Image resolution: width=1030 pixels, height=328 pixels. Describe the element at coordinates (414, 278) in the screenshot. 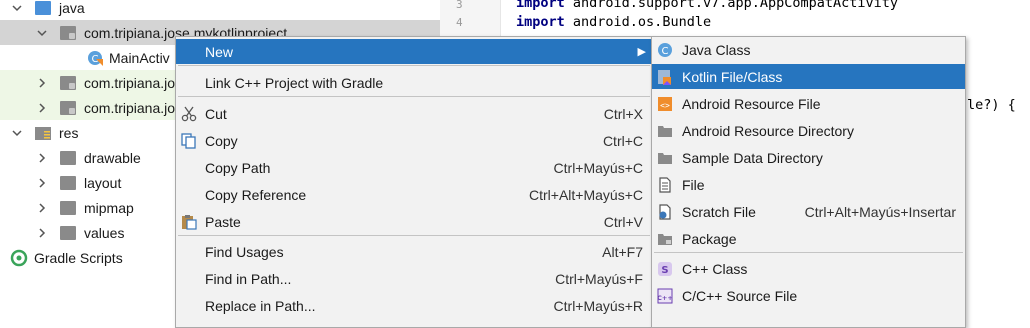

I see `menu-item-find-in-path: Find in Path... Ctrl+Mayús+F` at that location.